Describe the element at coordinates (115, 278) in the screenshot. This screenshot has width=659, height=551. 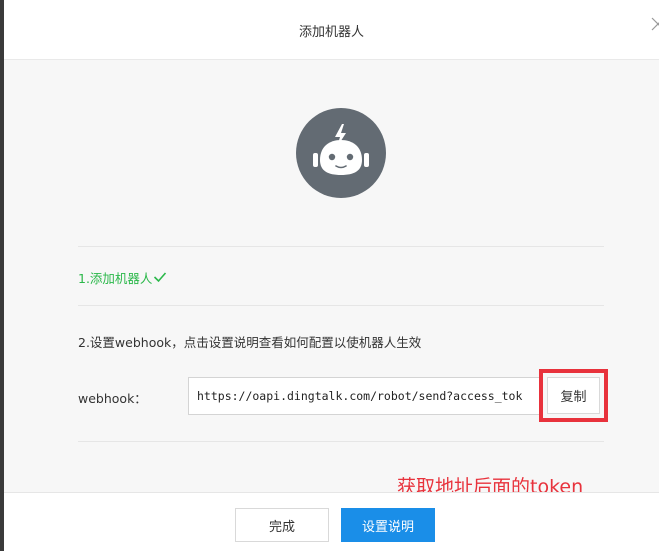
I see `step1-label: 1.添加机器人` at that location.